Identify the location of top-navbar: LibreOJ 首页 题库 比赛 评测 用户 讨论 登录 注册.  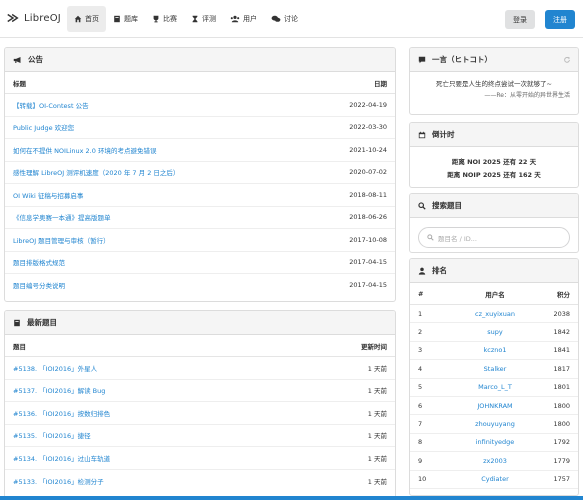
(291, 19).